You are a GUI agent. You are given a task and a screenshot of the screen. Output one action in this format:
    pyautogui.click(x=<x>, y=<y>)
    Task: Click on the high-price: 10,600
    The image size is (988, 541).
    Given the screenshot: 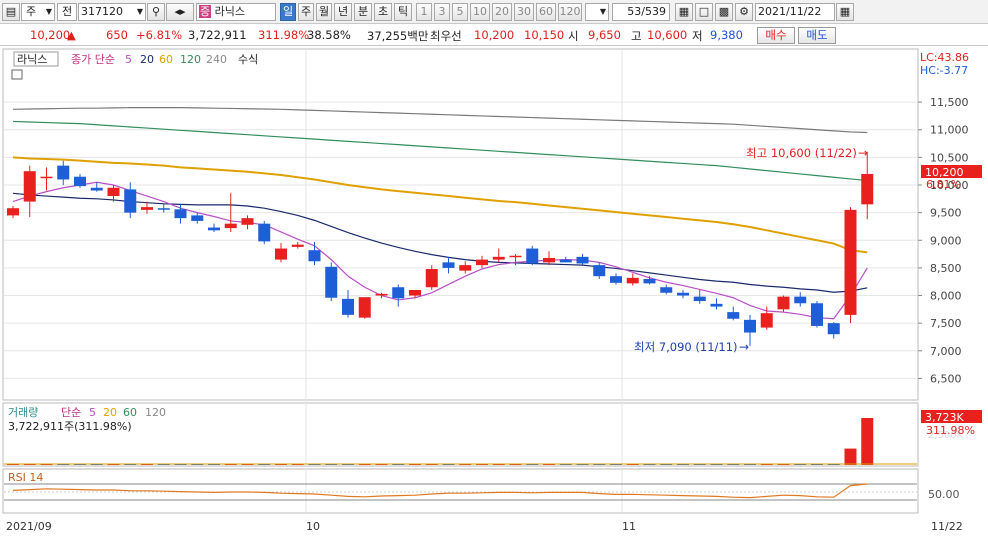 What is the action you would take?
    pyautogui.click(x=667, y=35)
    